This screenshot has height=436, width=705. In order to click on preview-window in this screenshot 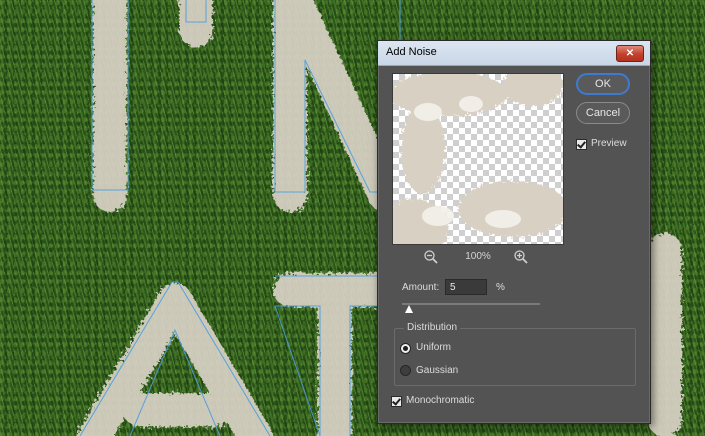, I will do `click(478, 159)`.